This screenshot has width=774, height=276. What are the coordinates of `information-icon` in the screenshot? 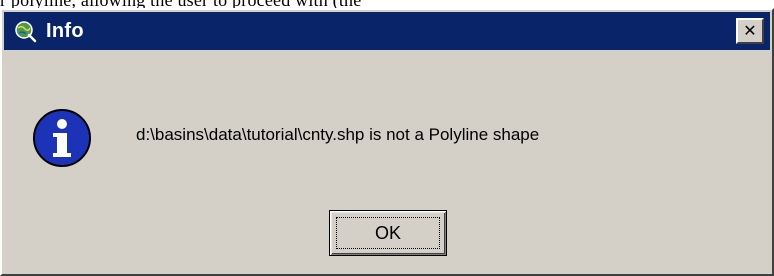 It's located at (62, 138).